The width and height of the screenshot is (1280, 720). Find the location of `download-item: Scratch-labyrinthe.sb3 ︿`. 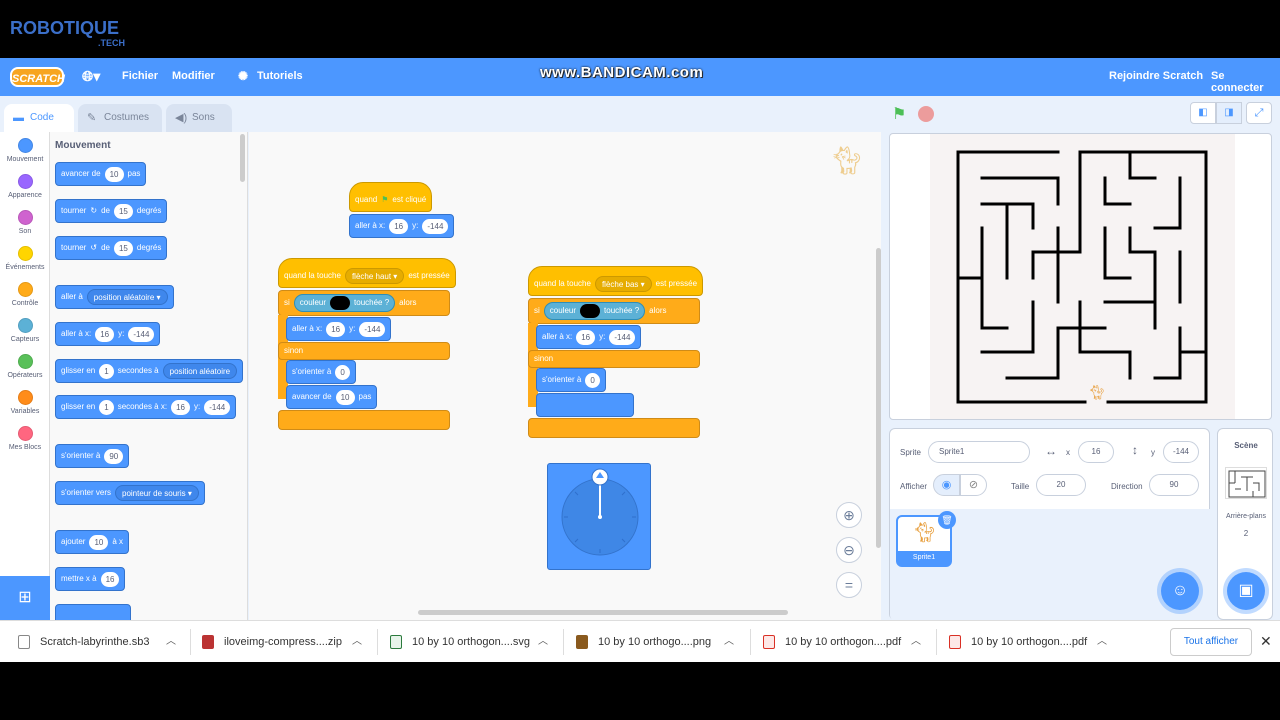

download-item: Scratch-labyrinthe.sb3 ︿ is located at coordinates (100, 642).